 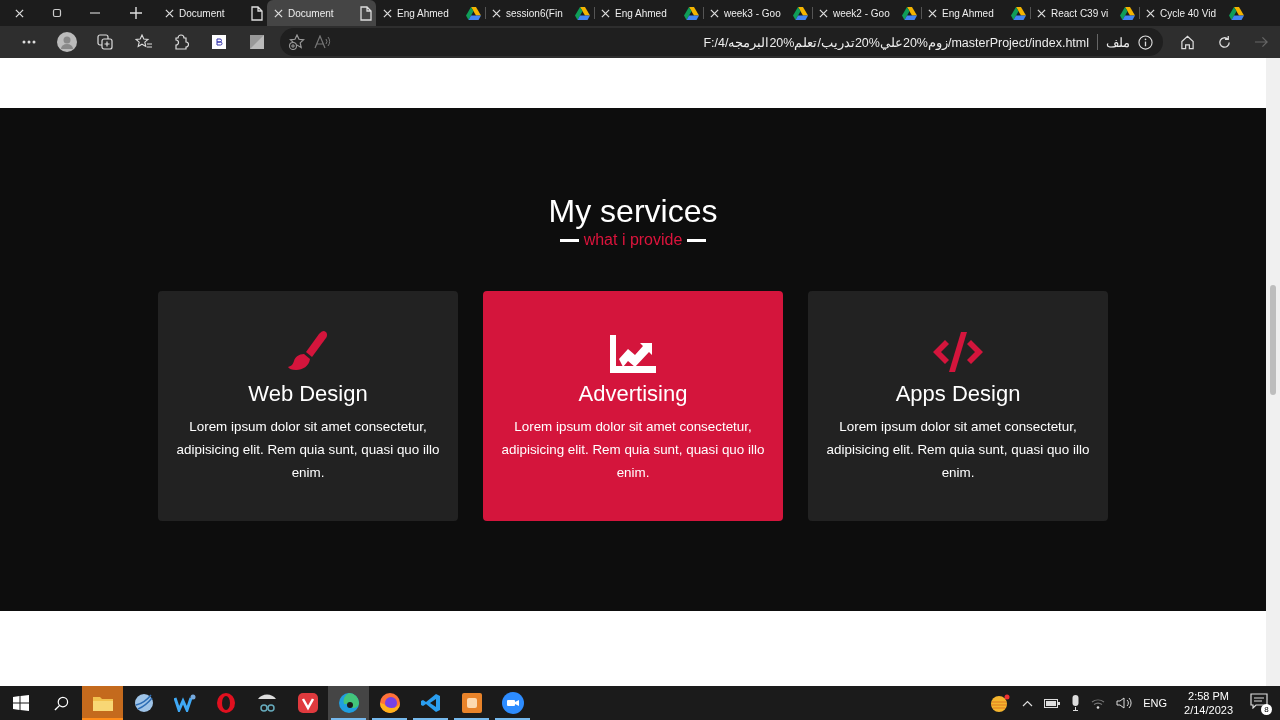 I want to click on more-icon, so click(x=29, y=42).